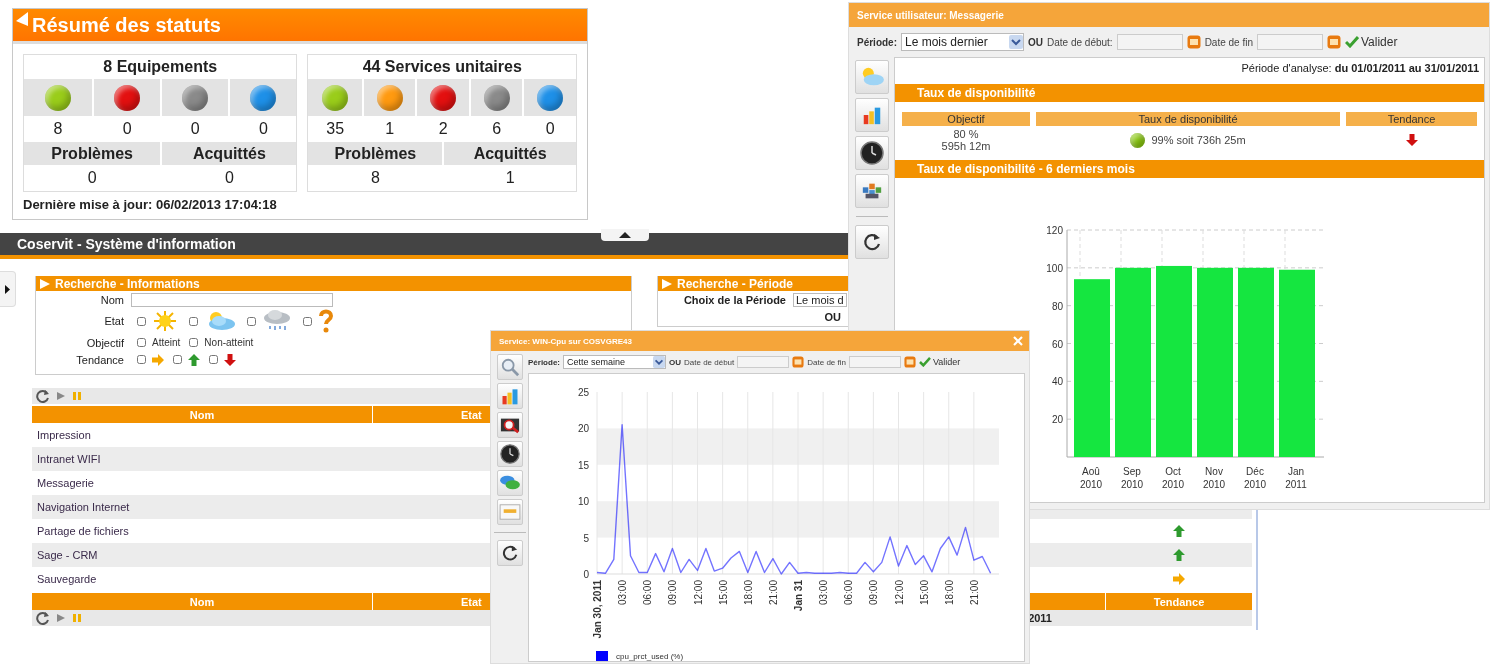 Image resolution: width=1490 pixels, height=664 pixels. What do you see at coordinates (442, 67) in the screenshot?
I see `table-title: 44 Services unitaires` at bounding box center [442, 67].